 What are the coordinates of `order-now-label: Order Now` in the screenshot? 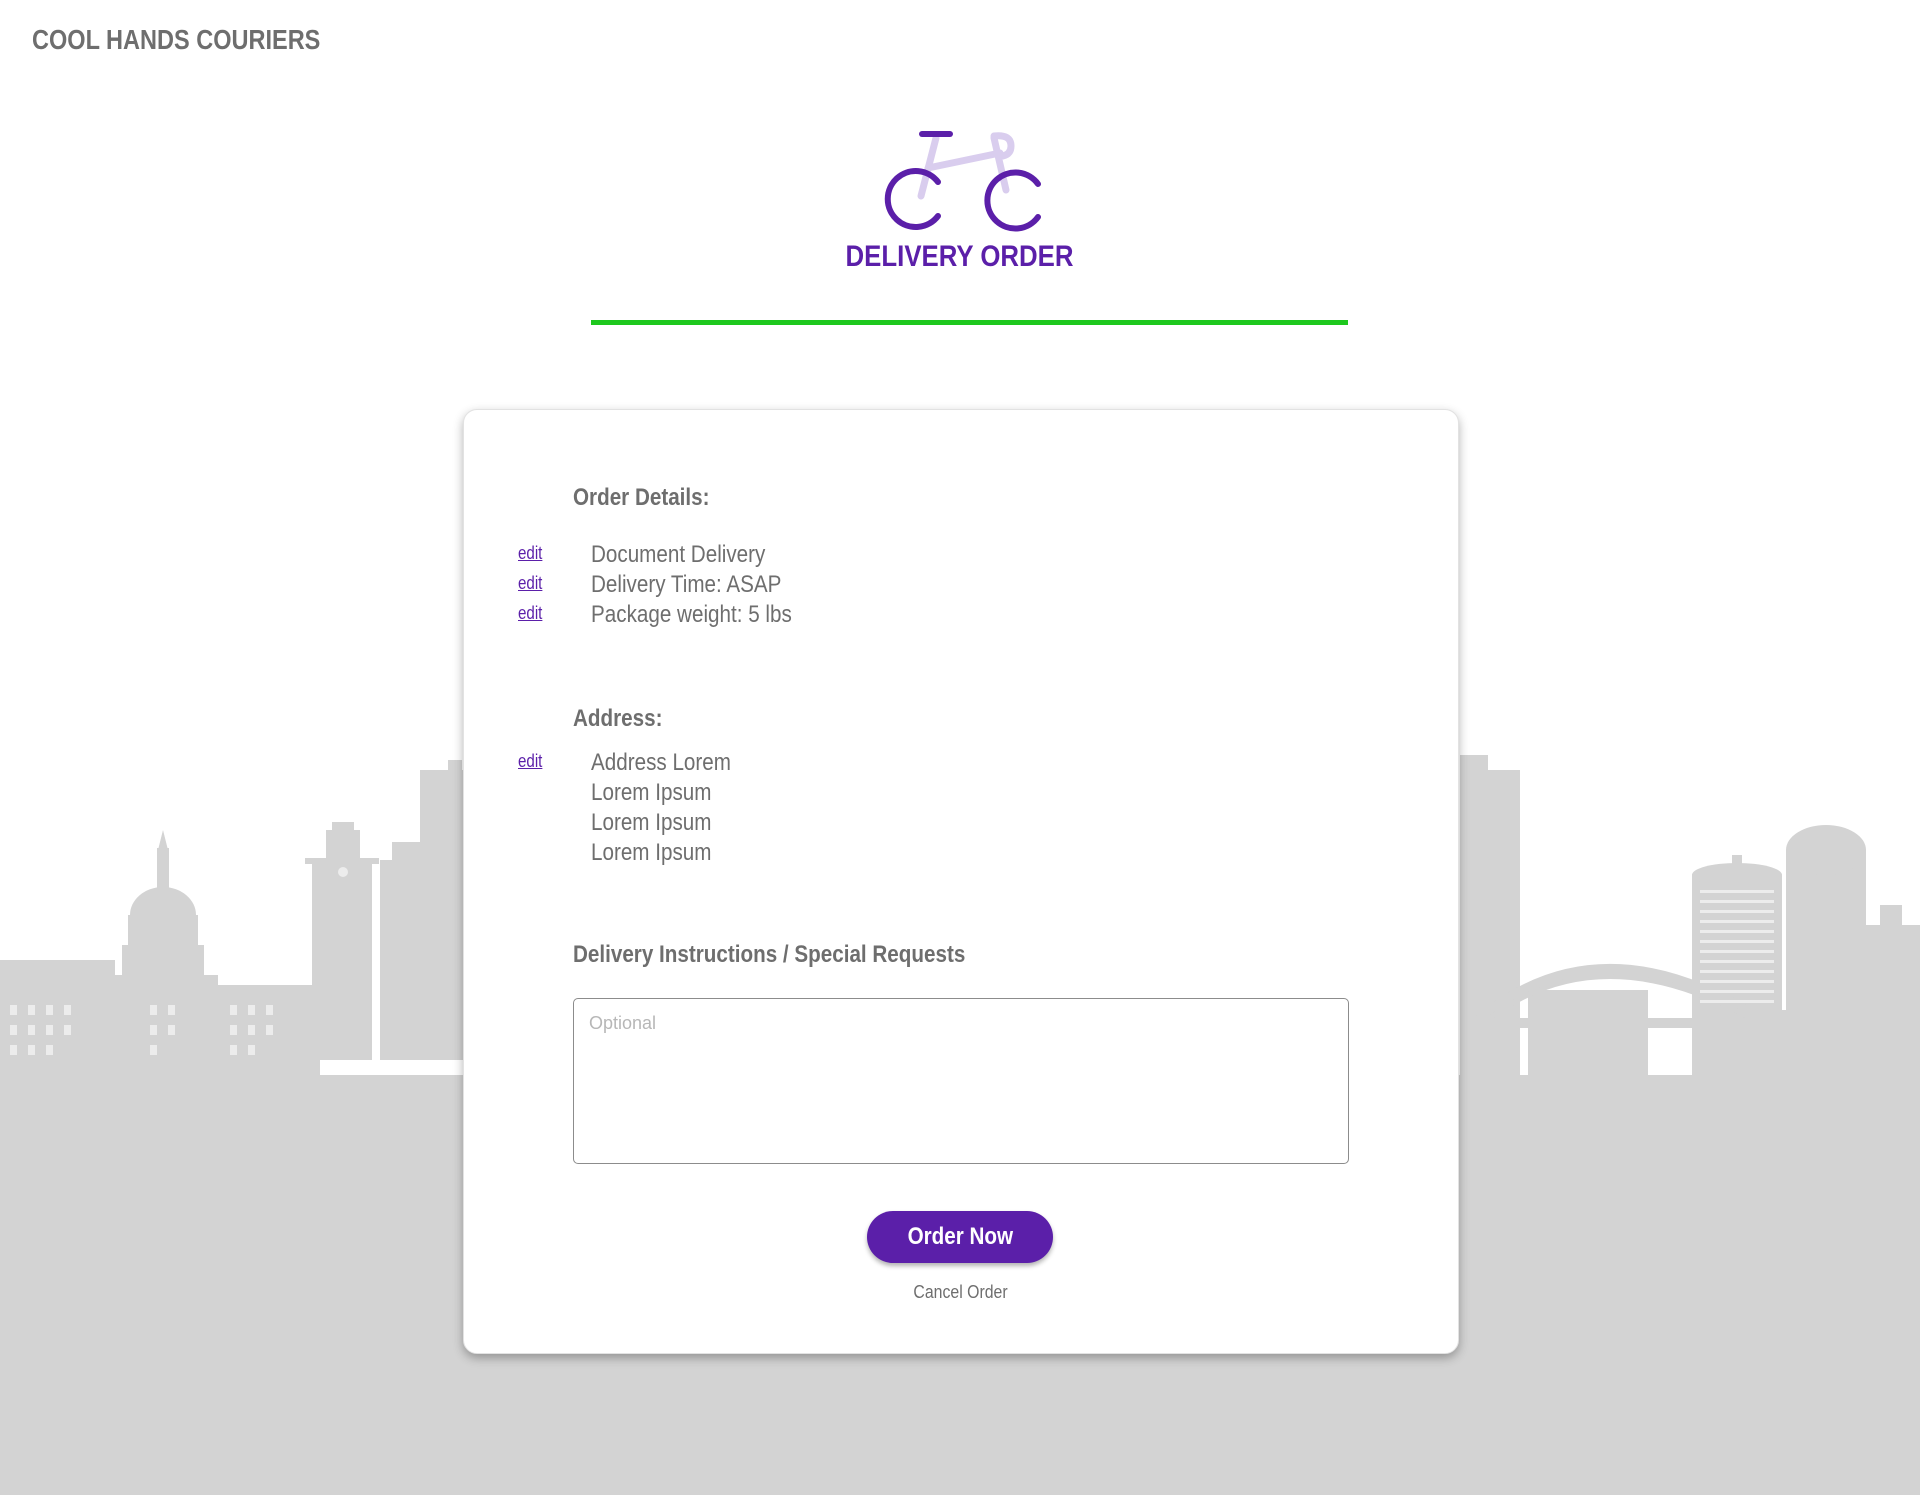 It's located at (960, 1236).